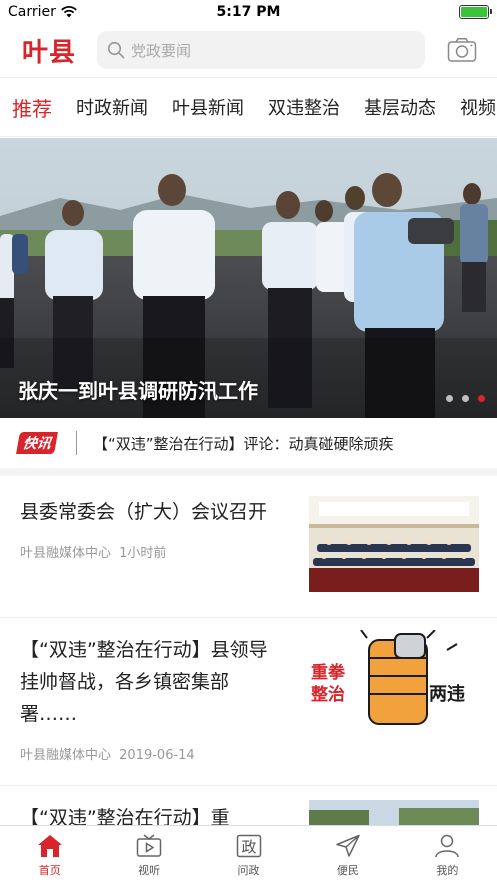 This screenshot has height=883, width=497. What do you see at coordinates (400, 107) in the screenshot?
I see `tab-grassroots: 基层动态` at bounding box center [400, 107].